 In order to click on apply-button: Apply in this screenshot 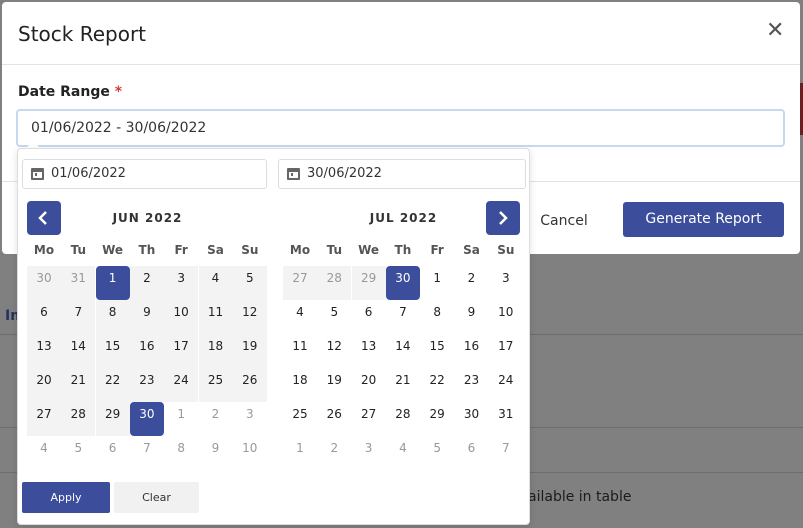, I will do `click(66, 497)`.